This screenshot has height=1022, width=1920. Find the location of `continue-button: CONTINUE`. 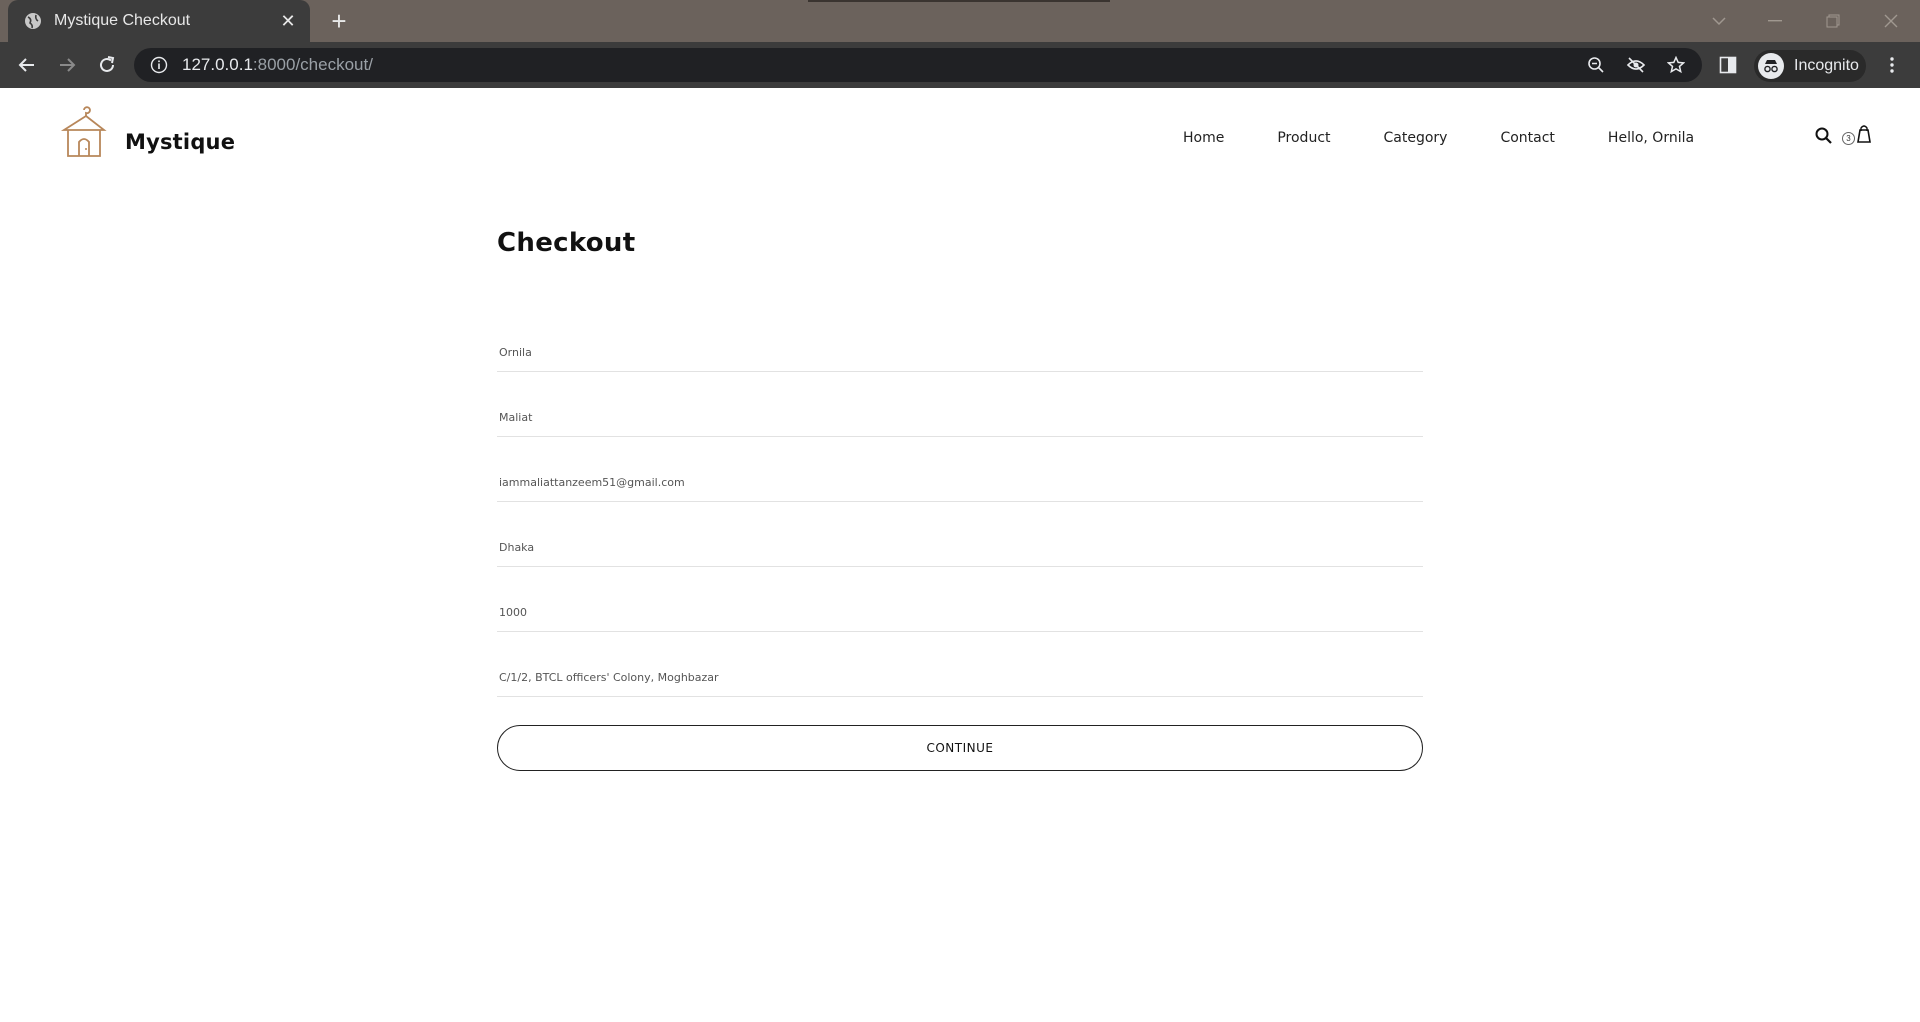

continue-button: CONTINUE is located at coordinates (960, 748).